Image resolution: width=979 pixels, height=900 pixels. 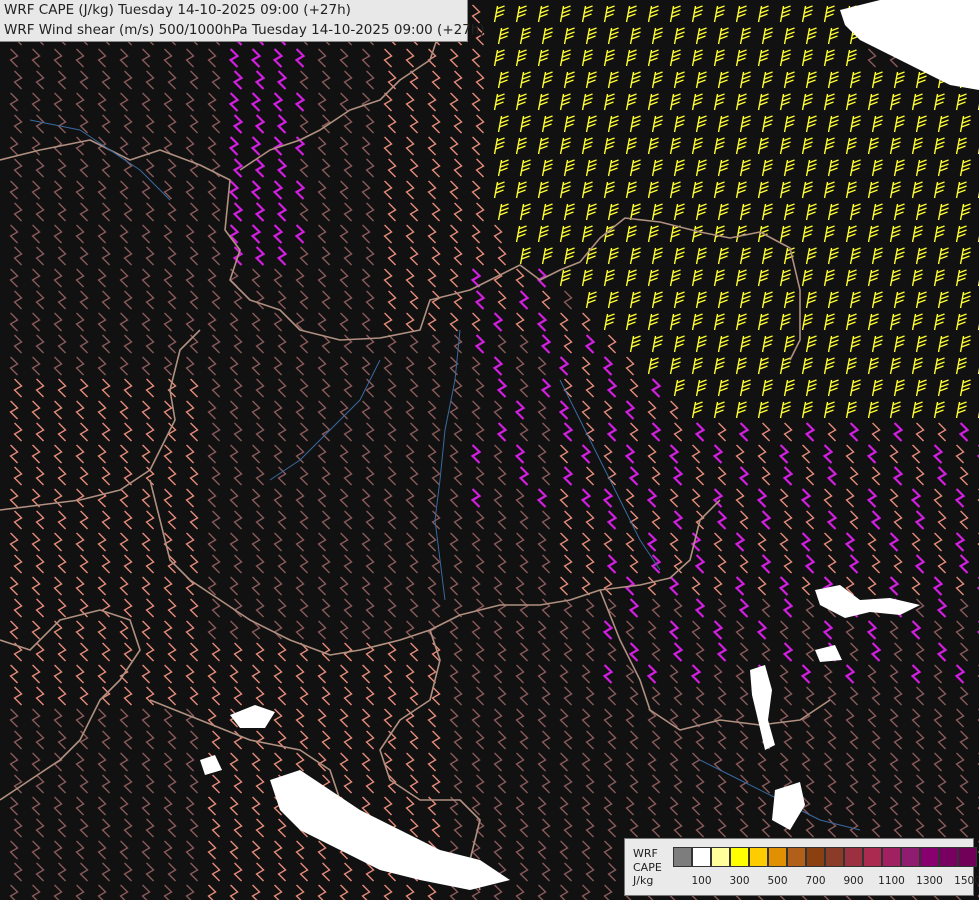 I want to click on legend-tick-label: 900, so click(x=853, y=881).